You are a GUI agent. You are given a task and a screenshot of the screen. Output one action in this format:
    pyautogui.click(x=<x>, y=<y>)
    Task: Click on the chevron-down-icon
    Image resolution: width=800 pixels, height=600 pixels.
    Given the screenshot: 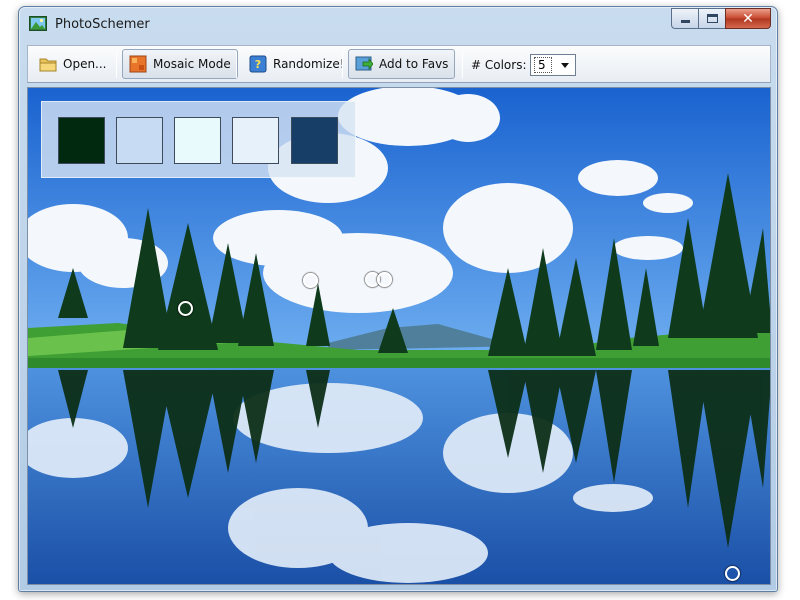 What is the action you would take?
    pyautogui.click(x=565, y=65)
    